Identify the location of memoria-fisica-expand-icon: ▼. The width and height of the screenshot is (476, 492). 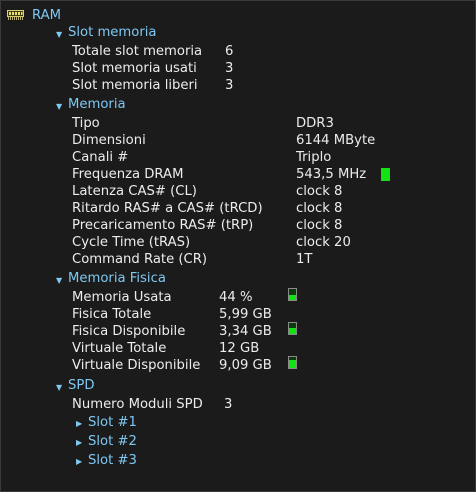
(59, 280).